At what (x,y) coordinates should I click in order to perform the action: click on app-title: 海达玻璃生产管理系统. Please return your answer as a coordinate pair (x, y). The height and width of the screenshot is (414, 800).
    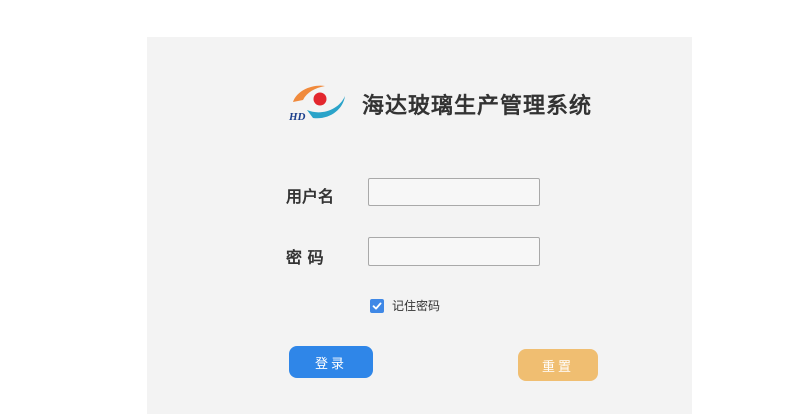
    Looking at the image, I should click on (477, 106).